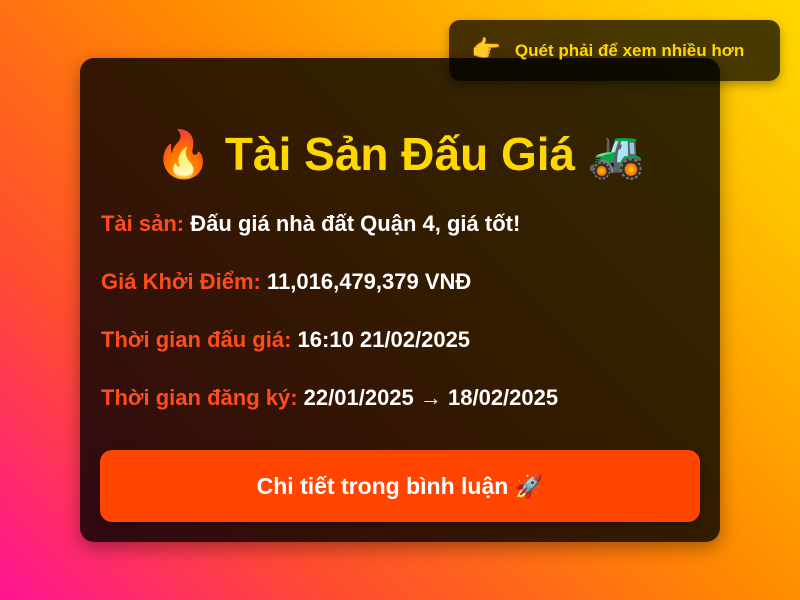 Image resolution: width=800 pixels, height=600 pixels. Describe the element at coordinates (181, 281) in the screenshot. I see `starting-price-label: Giá Khởi Điểm:` at that location.